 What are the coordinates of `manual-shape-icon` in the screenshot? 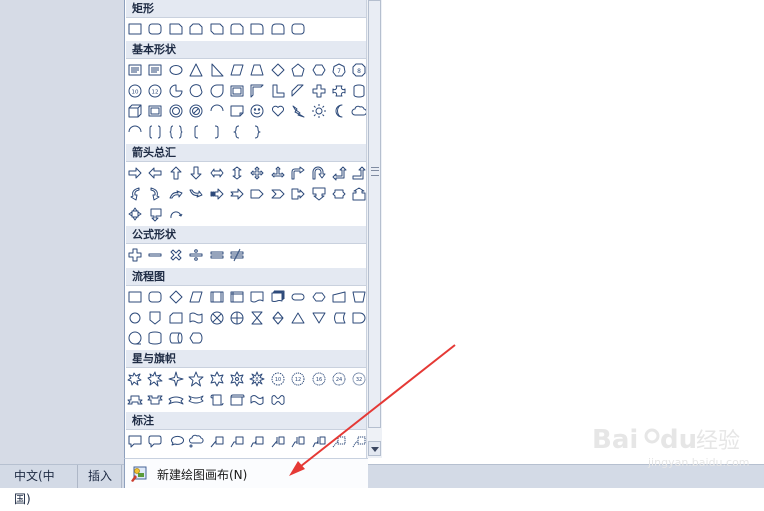 It's located at (339, 297).